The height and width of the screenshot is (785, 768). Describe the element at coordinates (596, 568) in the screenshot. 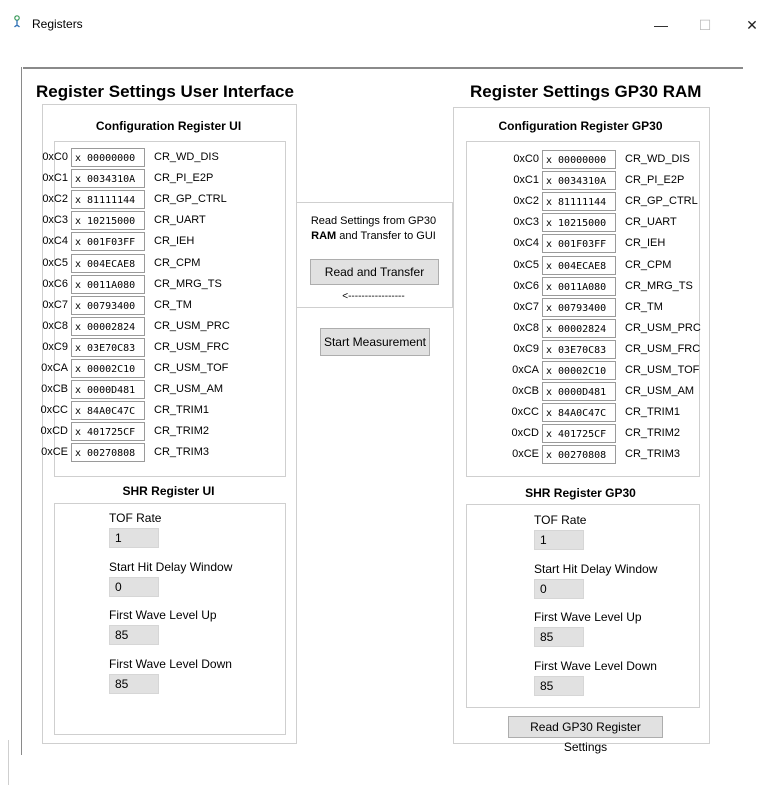

I see `shr-field-label: Start Hit Delay Window` at that location.